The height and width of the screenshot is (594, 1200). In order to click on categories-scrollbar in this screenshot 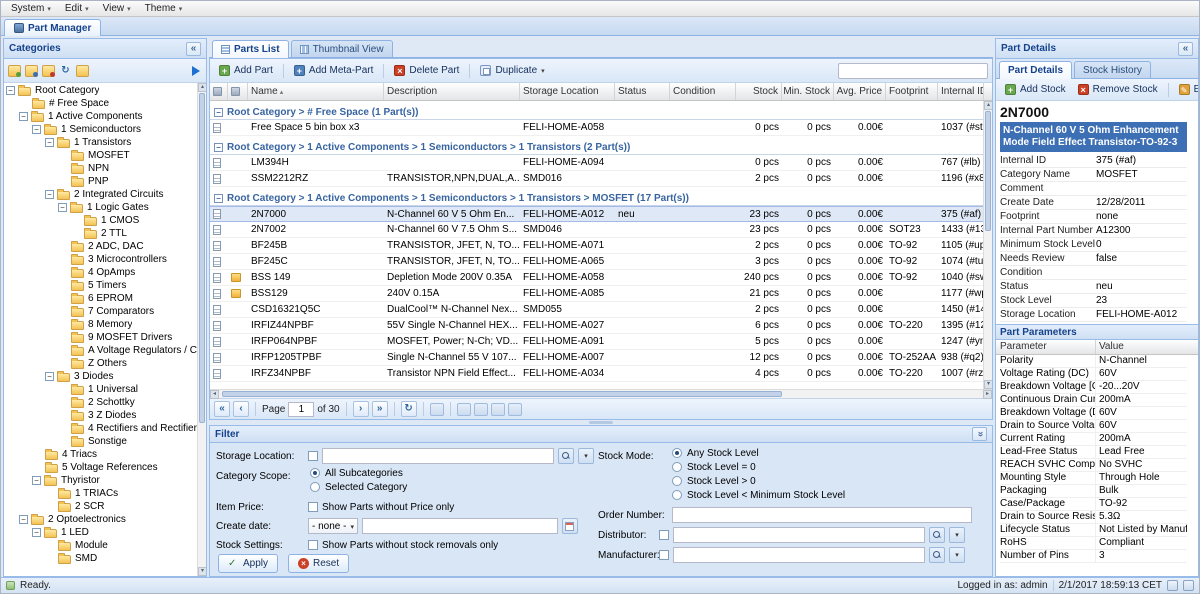, I will do `click(201, 329)`.